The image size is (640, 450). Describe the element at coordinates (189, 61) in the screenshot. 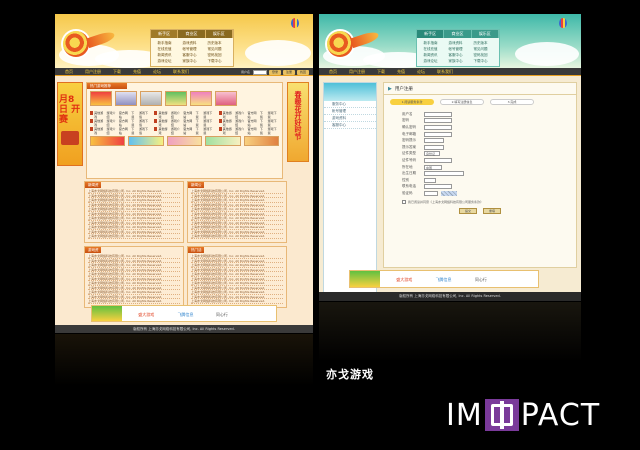

I see `menu-link: 家族中心` at that location.